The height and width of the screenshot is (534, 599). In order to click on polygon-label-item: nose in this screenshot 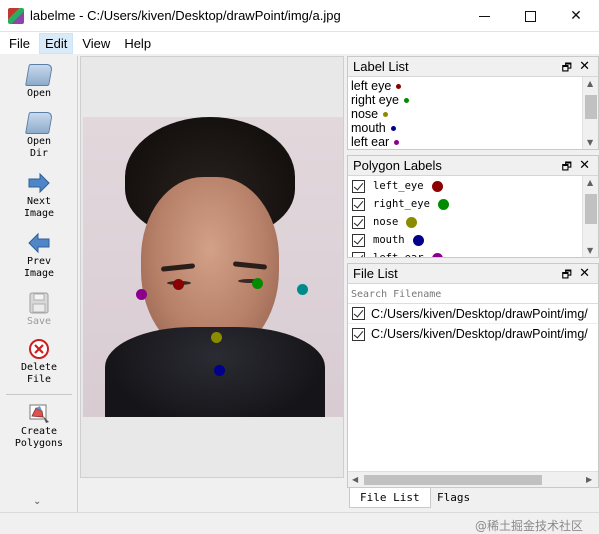, I will do `click(473, 222)`.